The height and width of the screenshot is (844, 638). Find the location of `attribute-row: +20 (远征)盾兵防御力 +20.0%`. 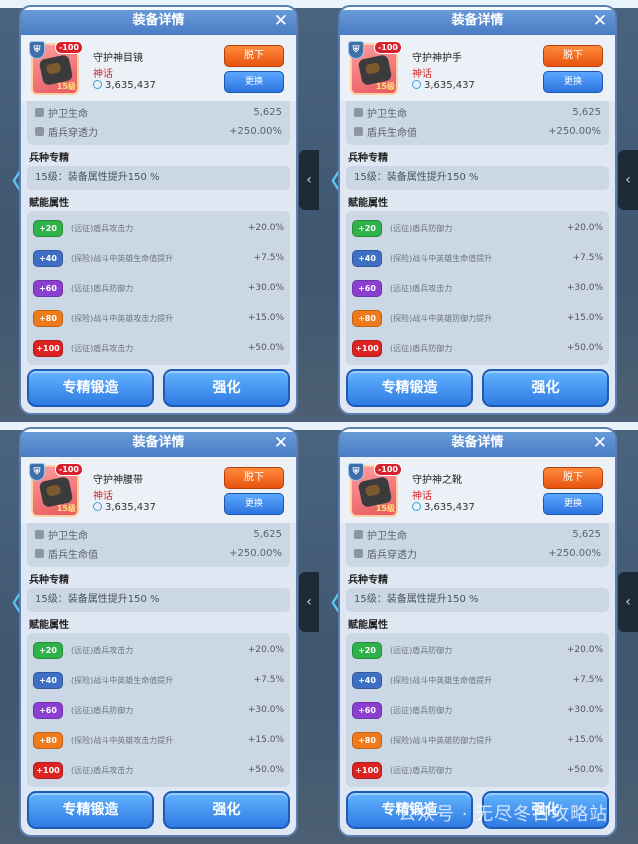

attribute-row: +20 (远征)盾兵防御力 +20.0% is located at coordinates (477, 228).